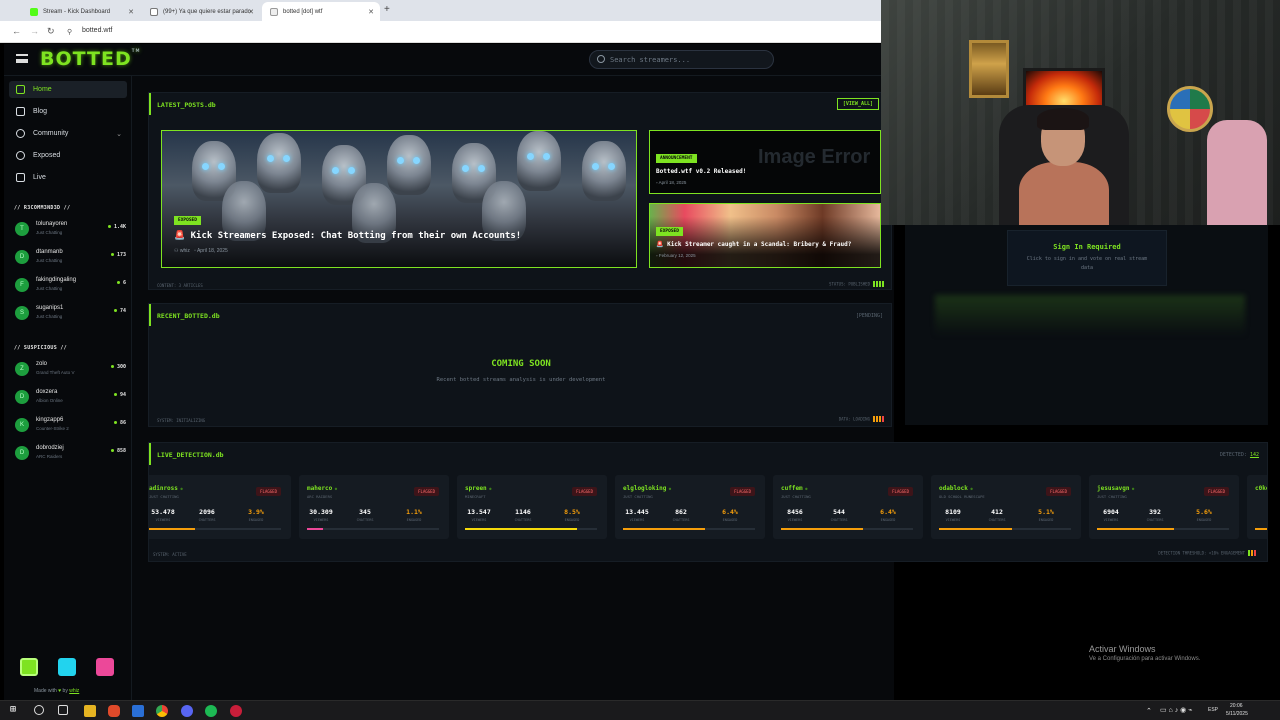 The width and height of the screenshot is (1280, 720). What do you see at coordinates (70, 258) in the screenshot?
I see `streamer-list-item: Ddtanmanb Just Chatting 173` at bounding box center [70, 258].